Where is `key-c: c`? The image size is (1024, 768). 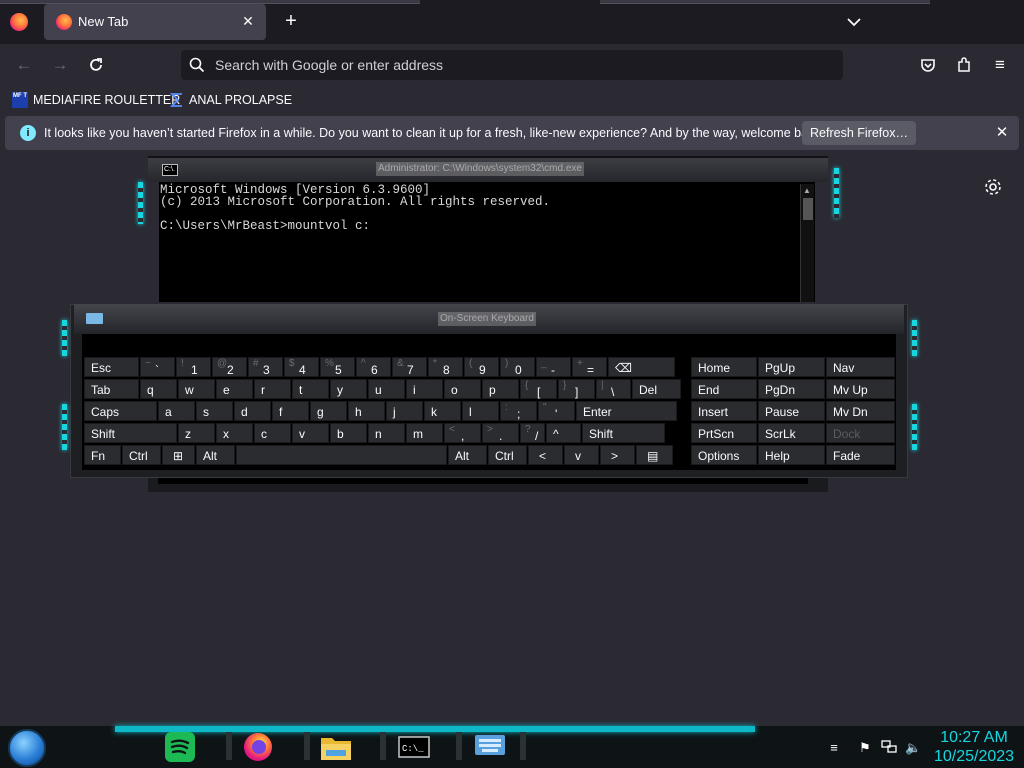
key-c: c is located at coordinates (272, 433).